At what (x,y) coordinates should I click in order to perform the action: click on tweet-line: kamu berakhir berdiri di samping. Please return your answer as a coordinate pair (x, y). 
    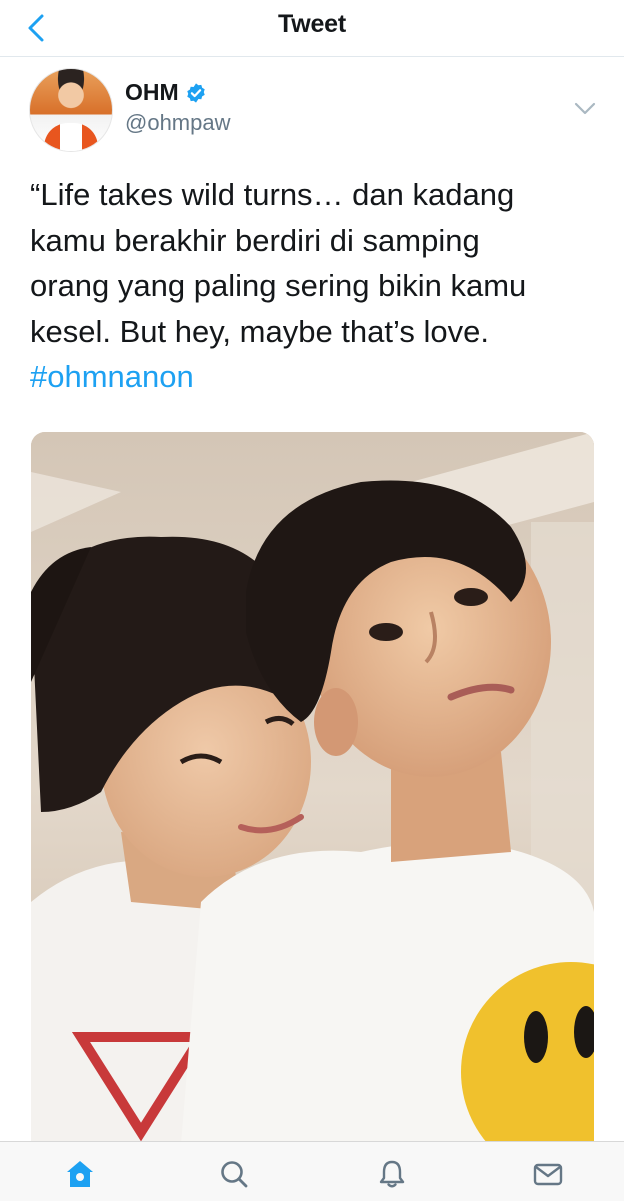
    Looking at the image, I should click on (255, 240).